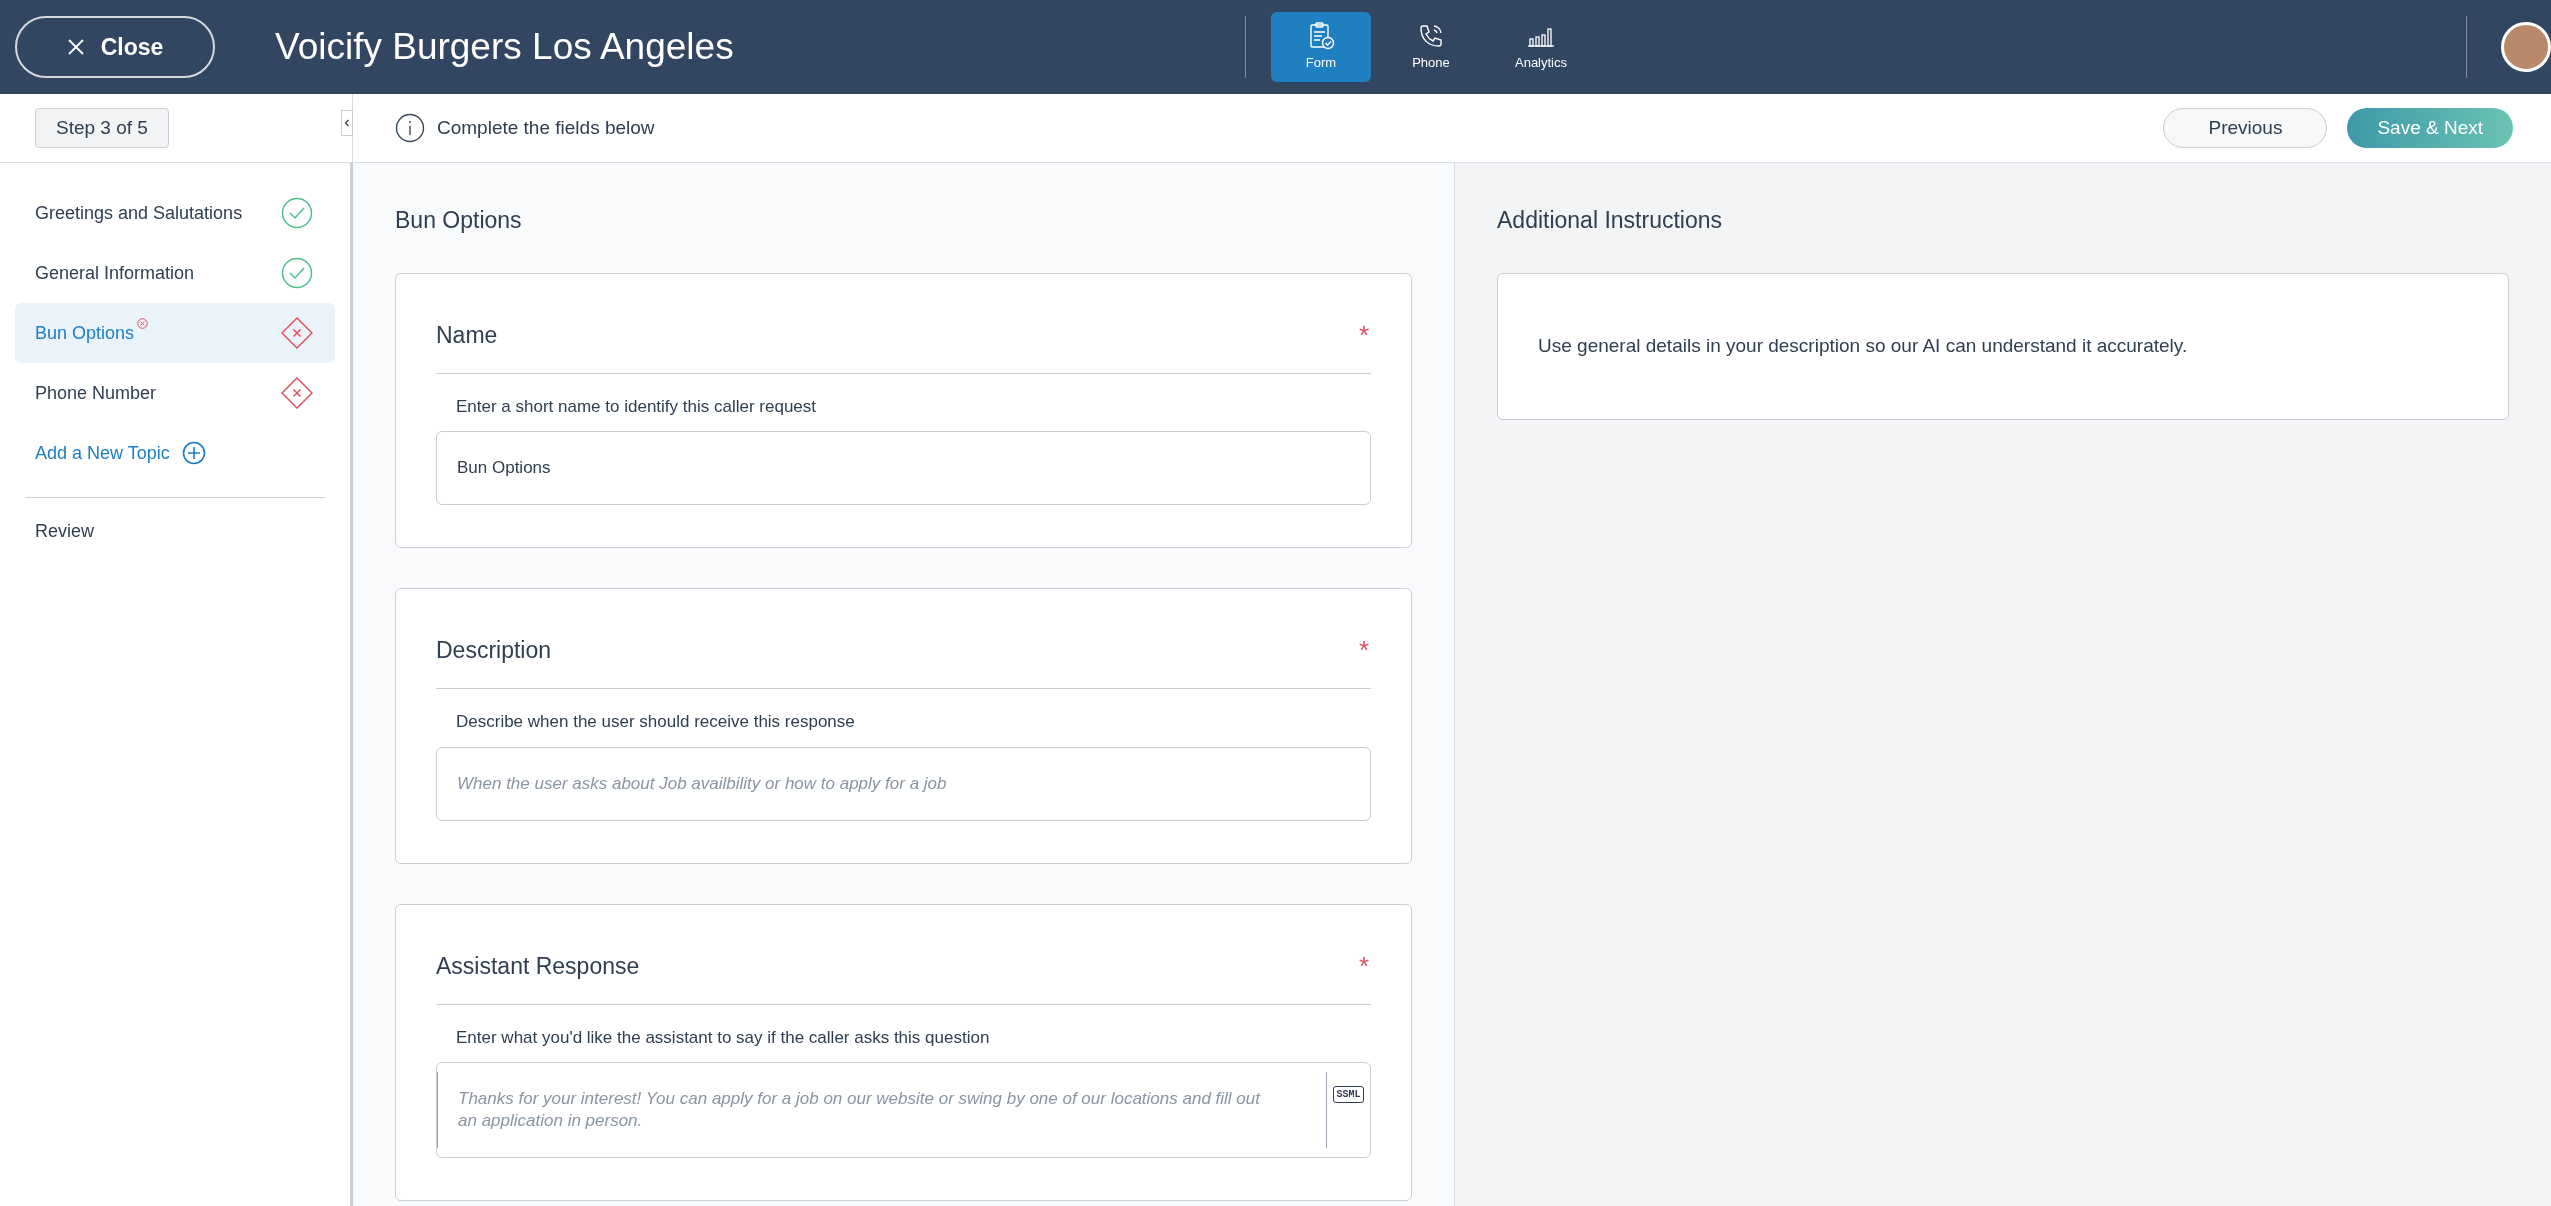 The image size is (2551, 1206). What do you see at coordinates (1321, 47) in the screenshot?
I see `nav-tab: Form` at bounding box center [1321, 47].